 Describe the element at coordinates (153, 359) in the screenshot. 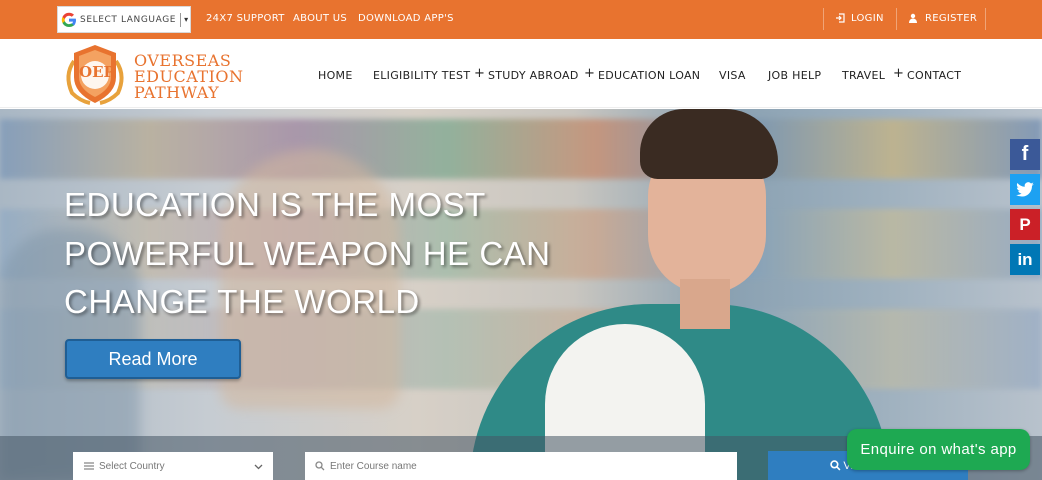

I see `read-more-button: Read More` at that location.